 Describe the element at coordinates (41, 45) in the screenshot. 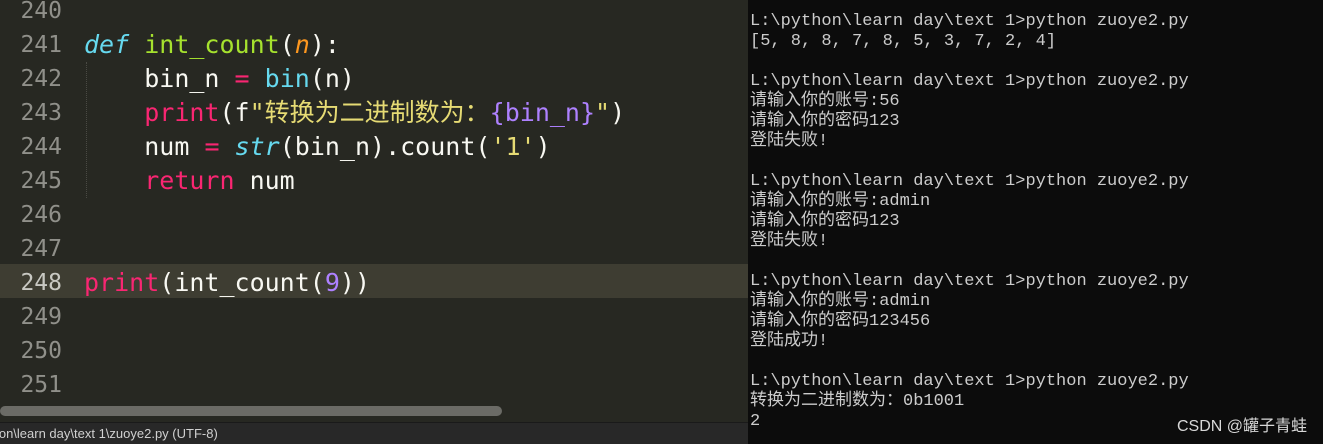

I see `line-number: 241` at that location.